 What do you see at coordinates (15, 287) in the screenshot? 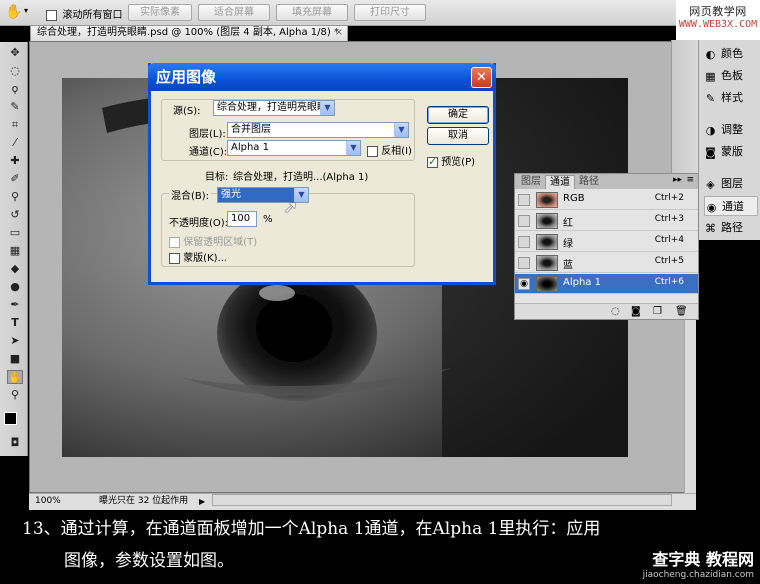
I see `dodge-tool-icon: ●` at bounding box center [15, 287].